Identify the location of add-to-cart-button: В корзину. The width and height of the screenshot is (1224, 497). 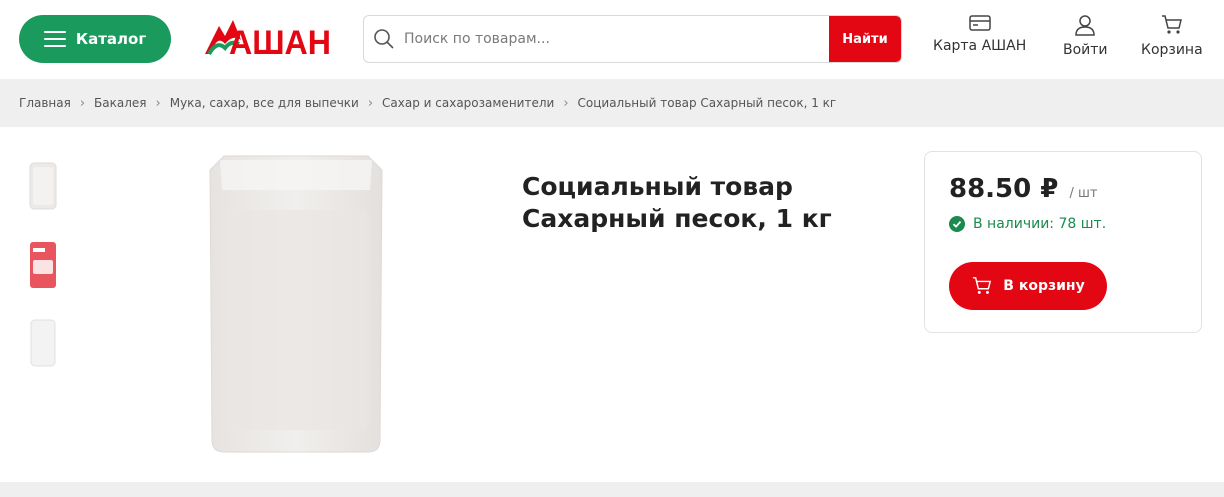
(1028, 286).